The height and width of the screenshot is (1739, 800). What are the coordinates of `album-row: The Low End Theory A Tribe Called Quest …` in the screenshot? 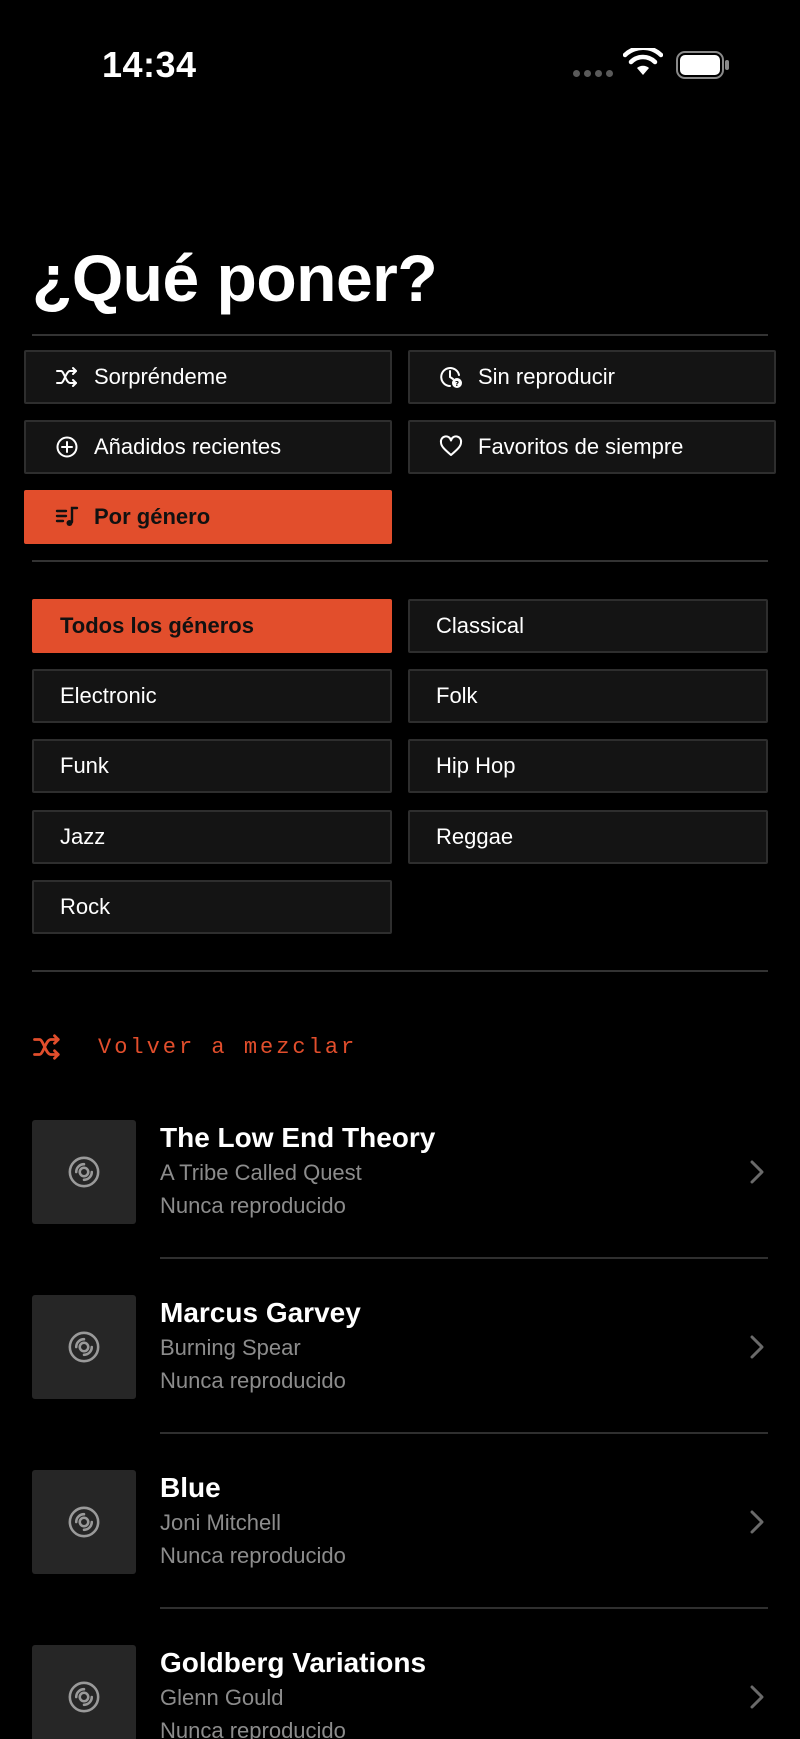 It's located at (400, 1173).